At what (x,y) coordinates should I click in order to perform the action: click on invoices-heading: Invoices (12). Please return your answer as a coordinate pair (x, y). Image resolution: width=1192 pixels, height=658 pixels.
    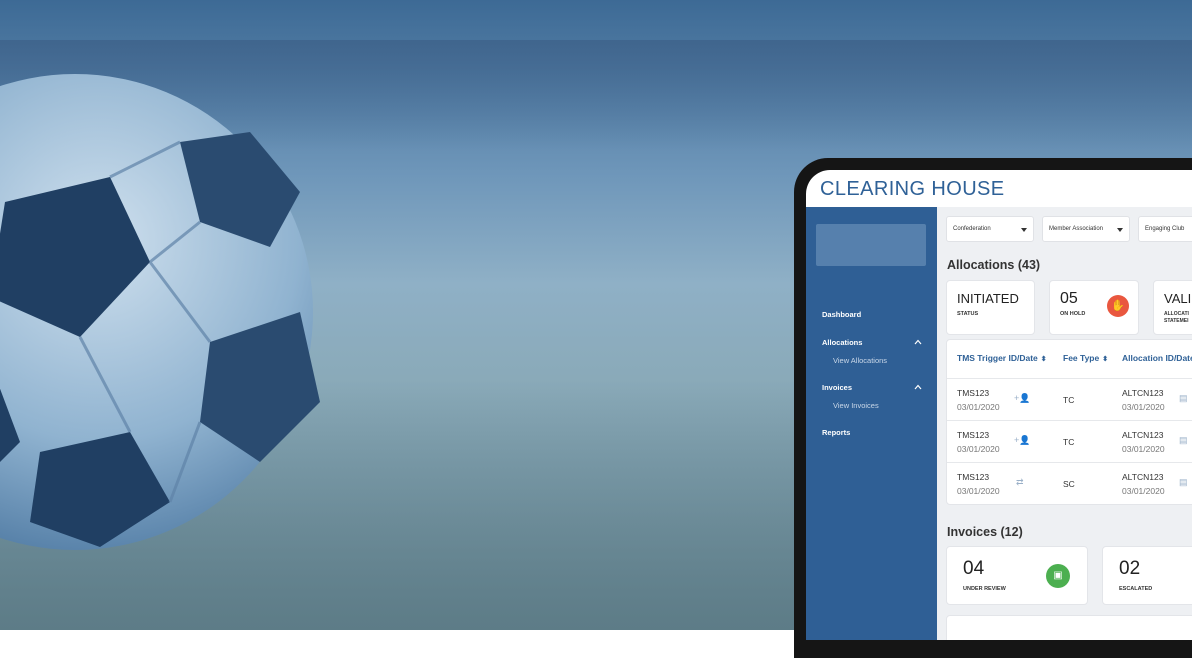
    Looking at the image, I should click on (985, 532).